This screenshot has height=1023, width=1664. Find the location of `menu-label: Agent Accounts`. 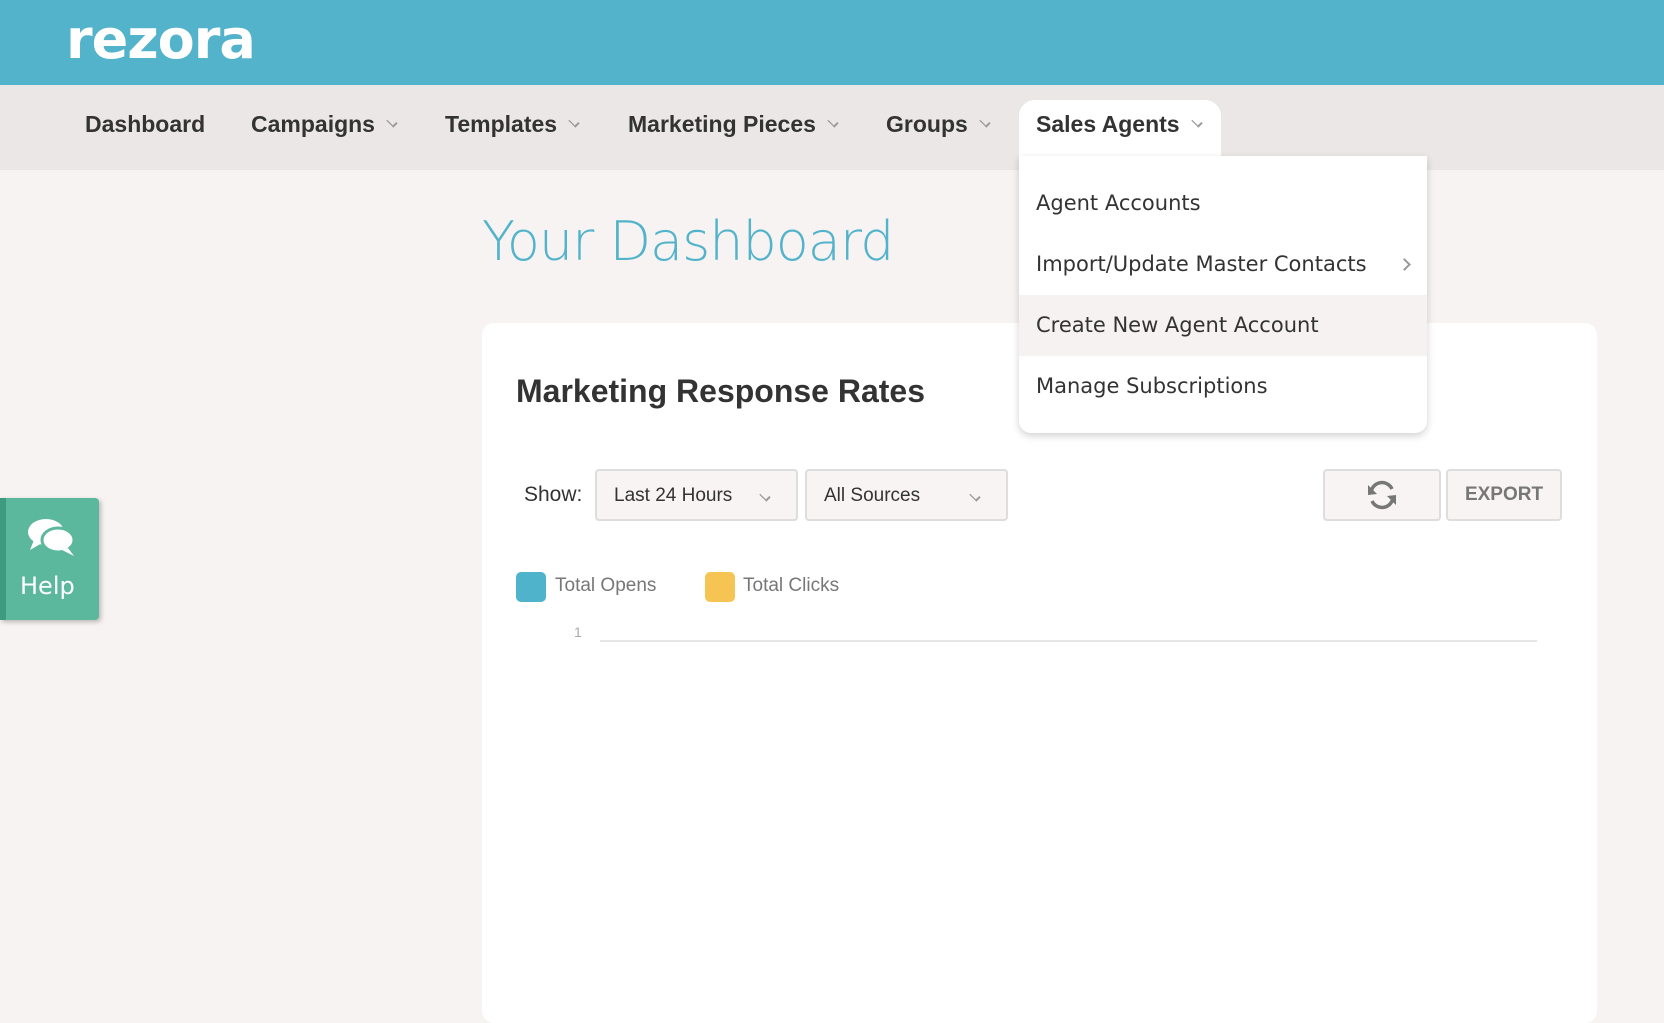

menu-label: Agent Accounts is located at coordinates (1118, 203).